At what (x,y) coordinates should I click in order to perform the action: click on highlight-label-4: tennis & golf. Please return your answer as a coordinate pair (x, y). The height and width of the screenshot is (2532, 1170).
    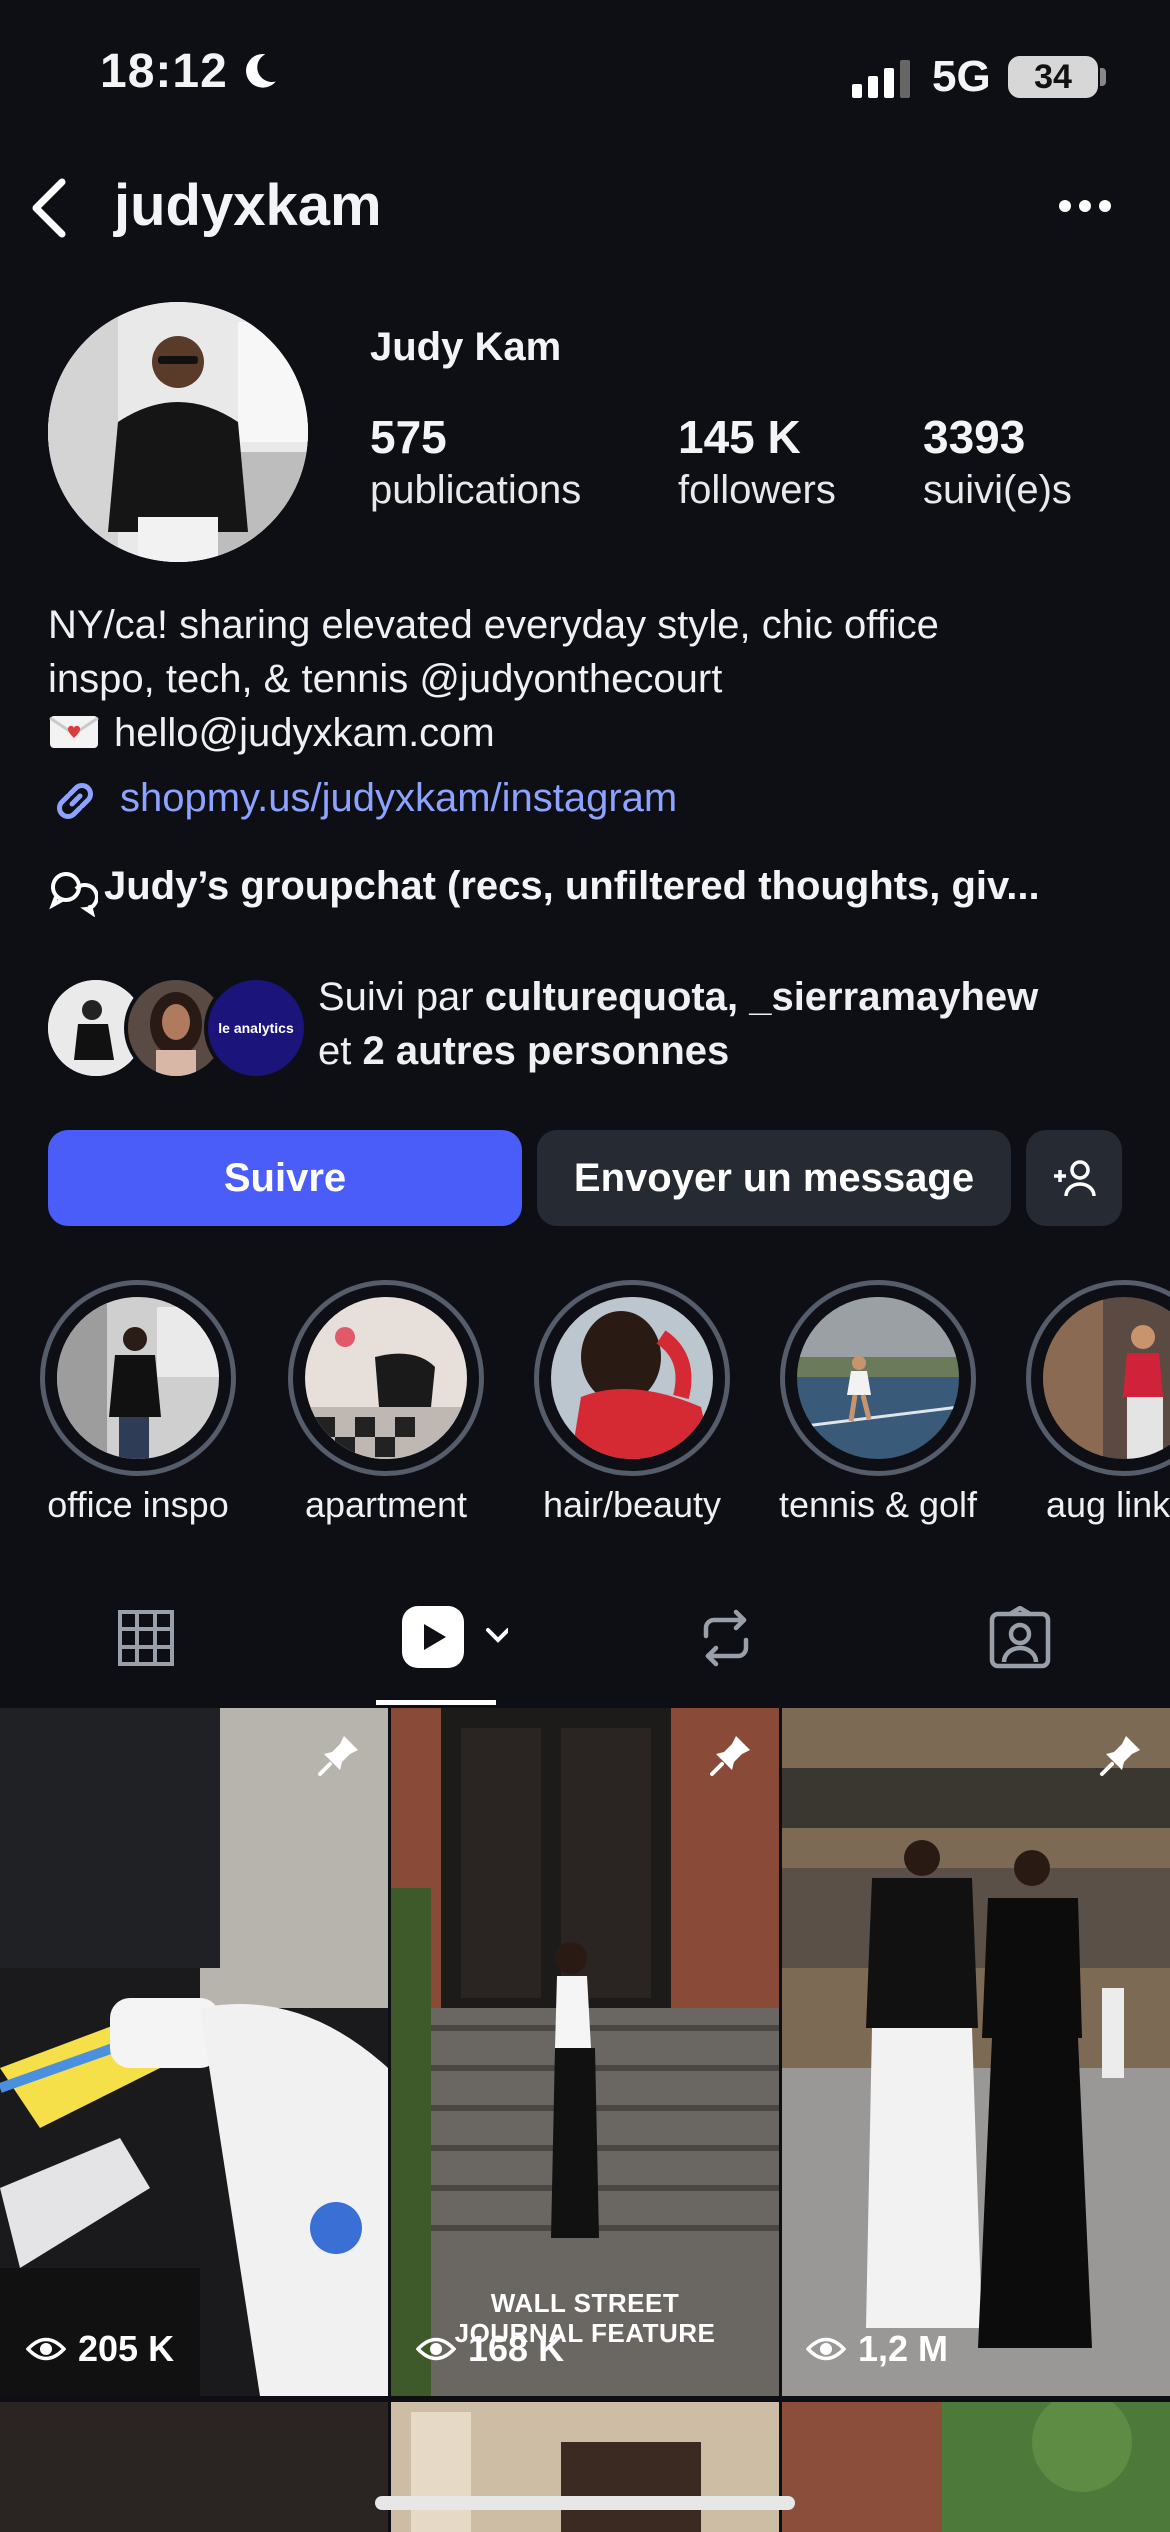
    Looking at the image, I should click on (878, 1504).